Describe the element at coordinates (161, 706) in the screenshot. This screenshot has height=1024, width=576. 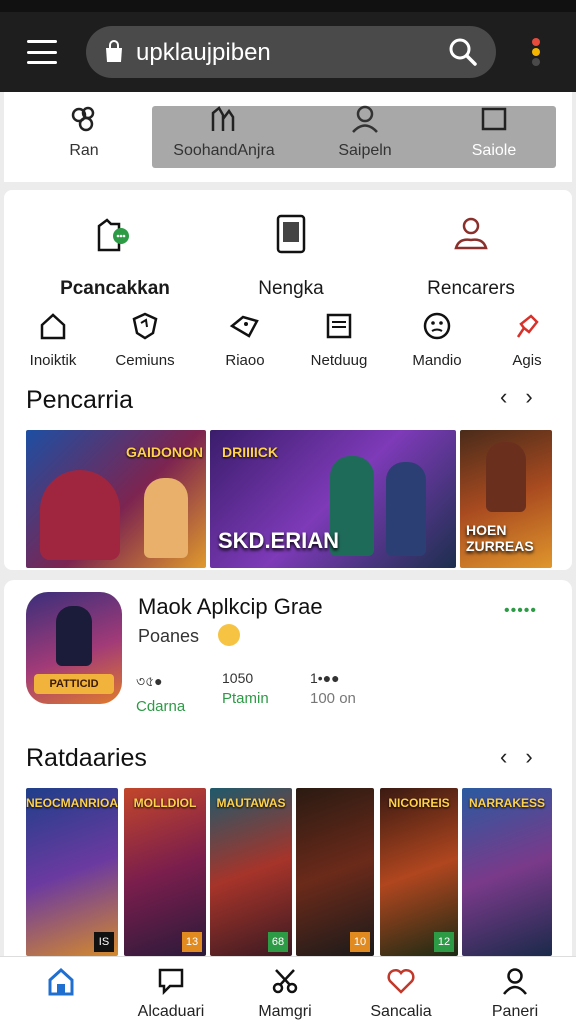
I see `stat-label: Cdarna` at that location.